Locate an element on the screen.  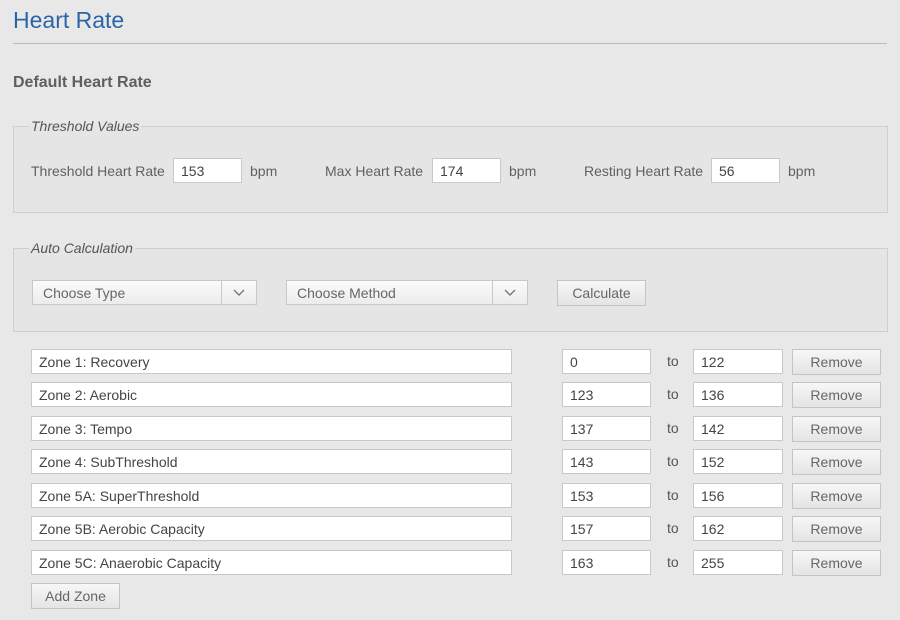
choose-method-value: Choose Method is located at coordinates (346, 293).